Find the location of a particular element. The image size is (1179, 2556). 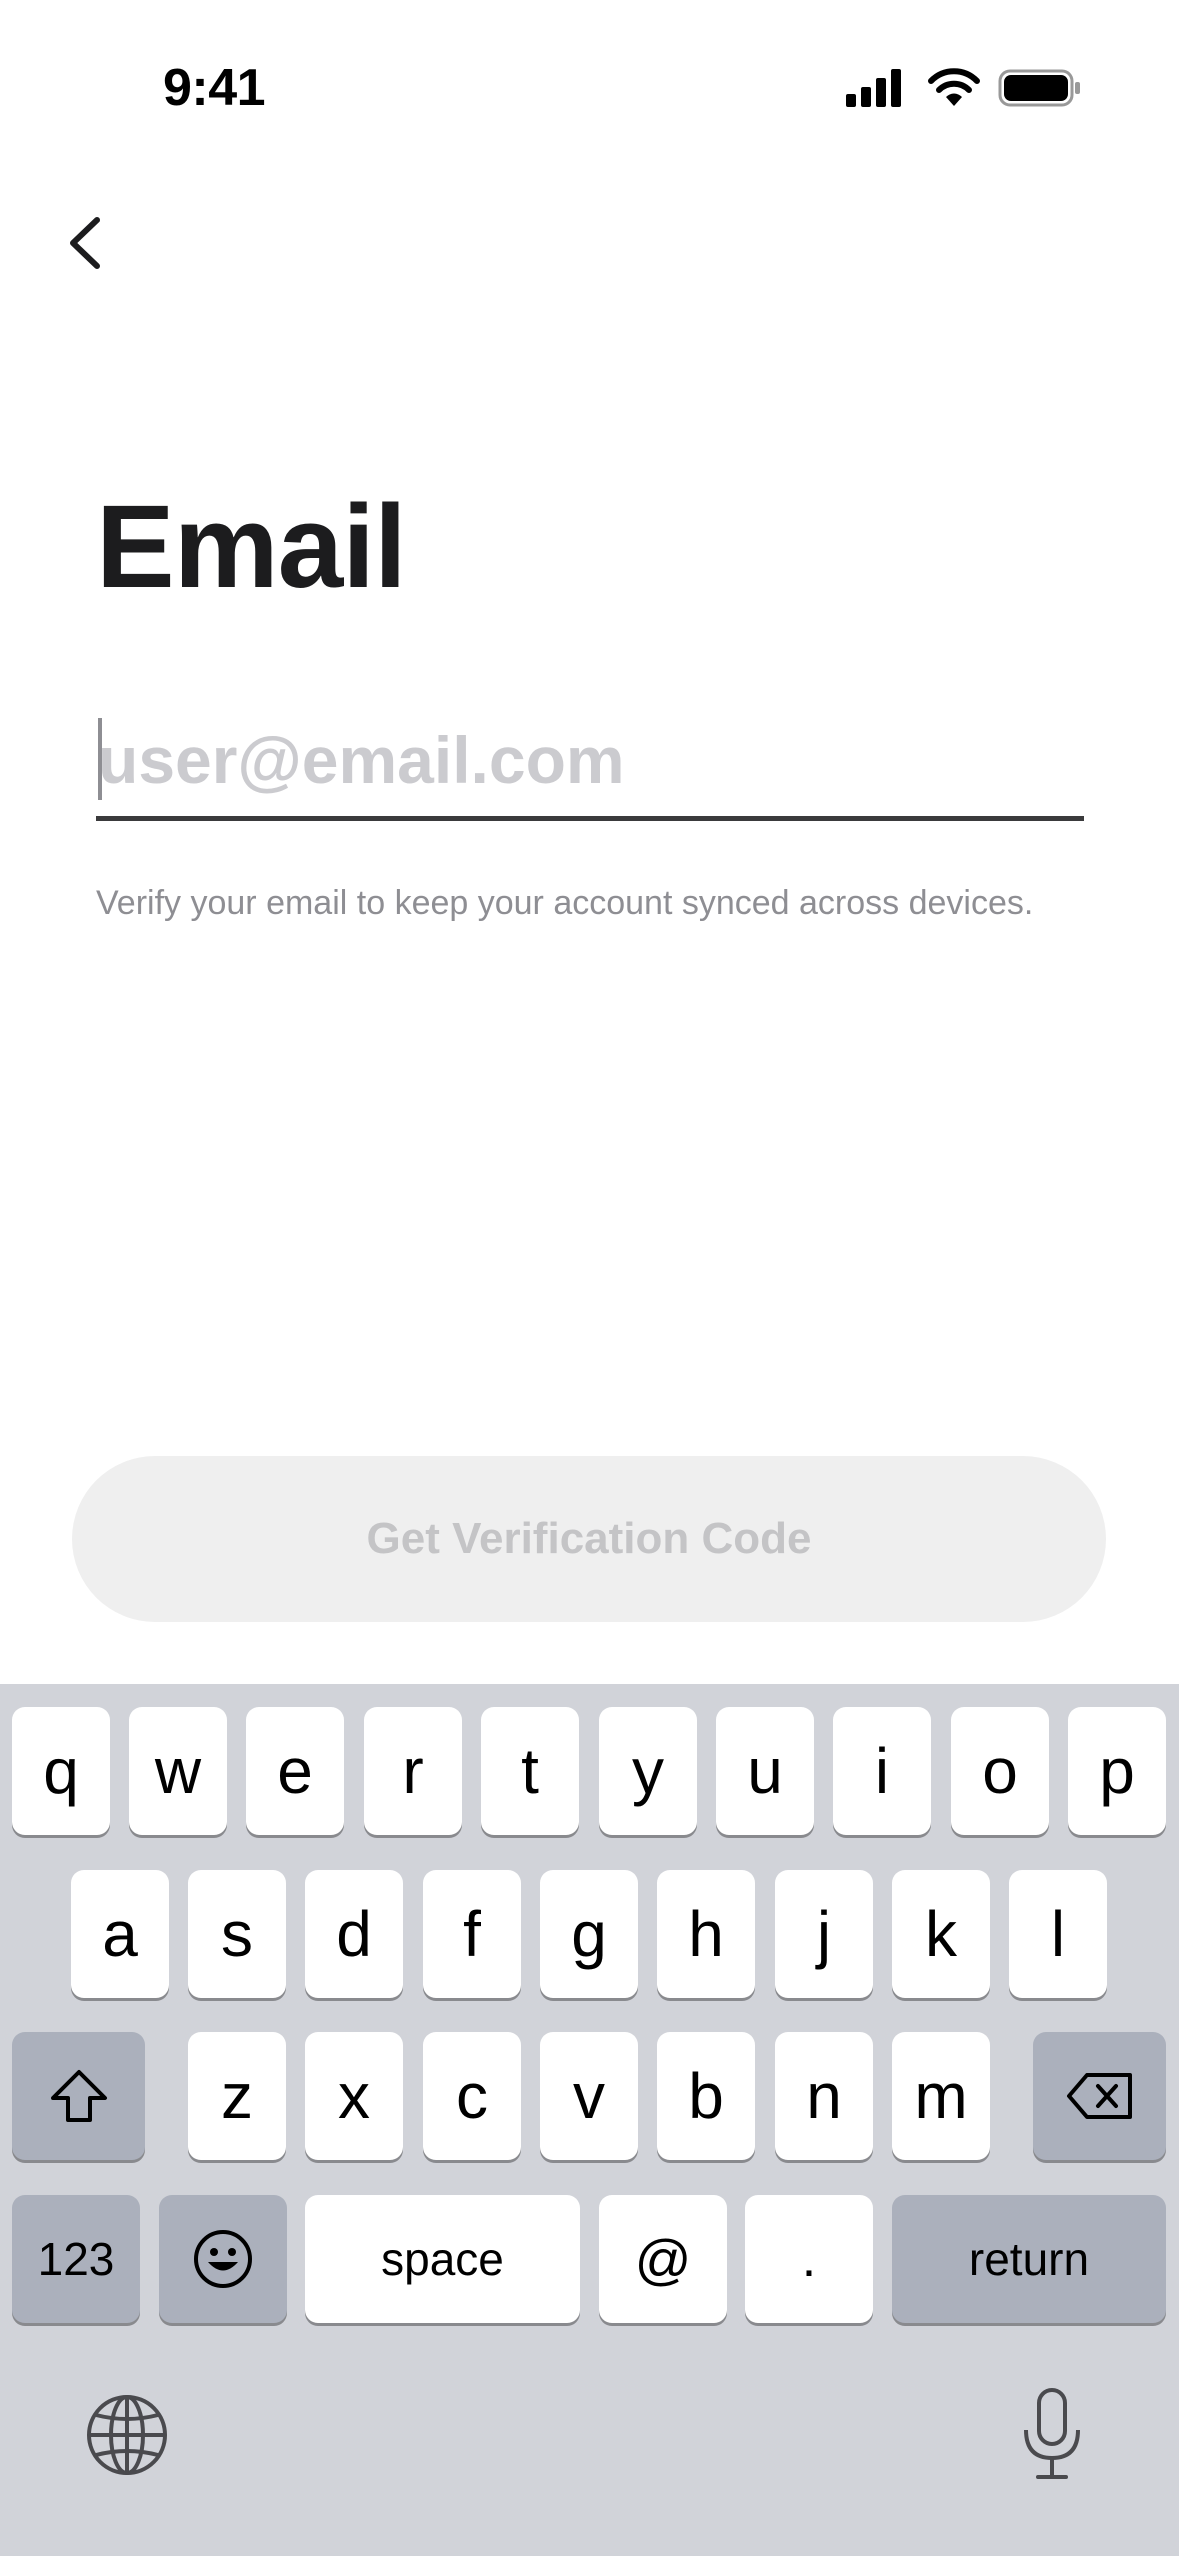

key-y: y is located at coordinates (648, 1771).